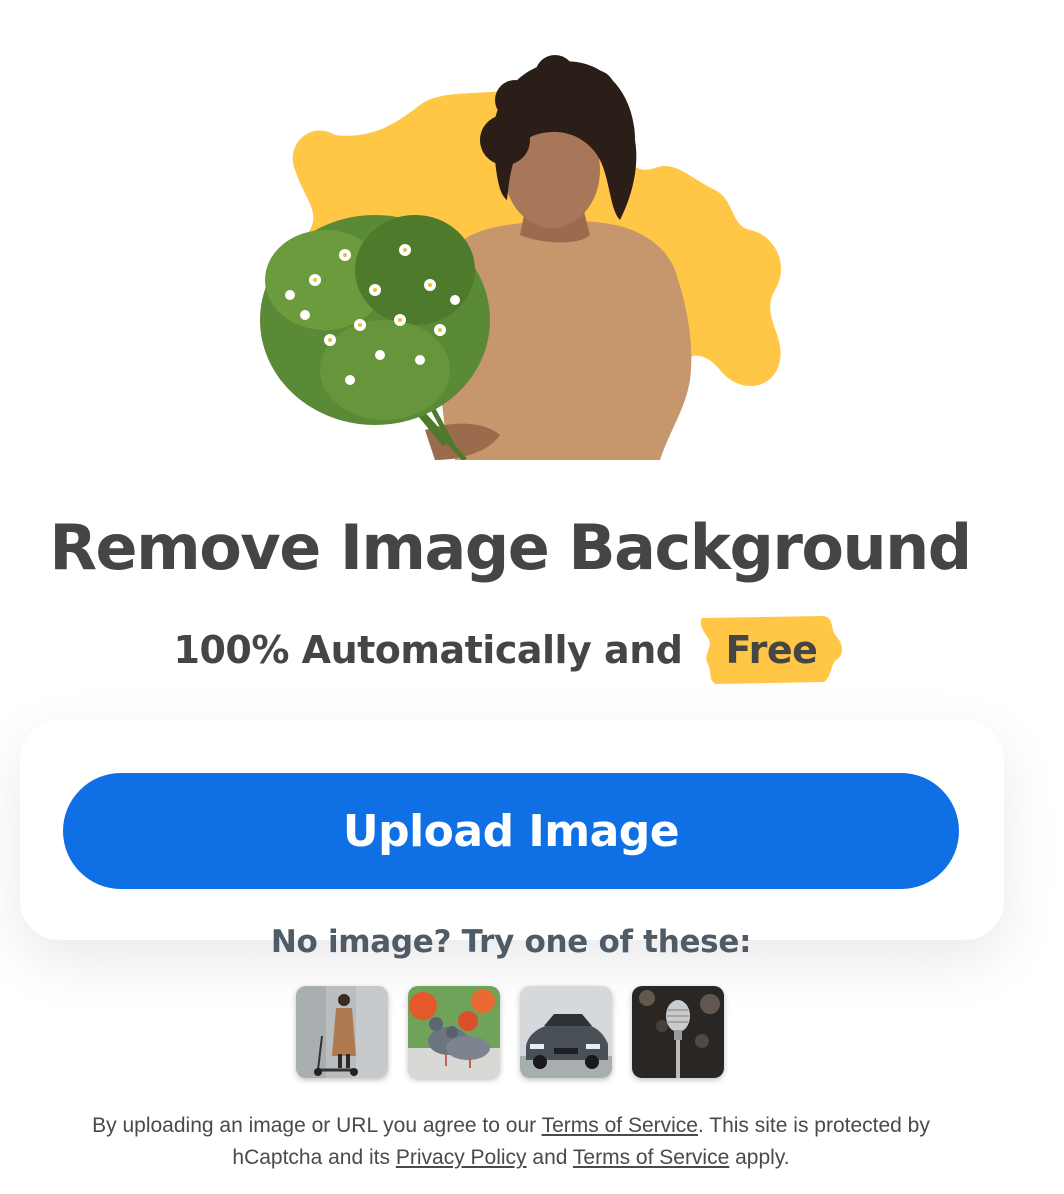  What do you see at coordinates (461, 1157) in the screenshot?
I see `privacy-policy-link: Privacy Policy` at bounding box center [461, 1157].